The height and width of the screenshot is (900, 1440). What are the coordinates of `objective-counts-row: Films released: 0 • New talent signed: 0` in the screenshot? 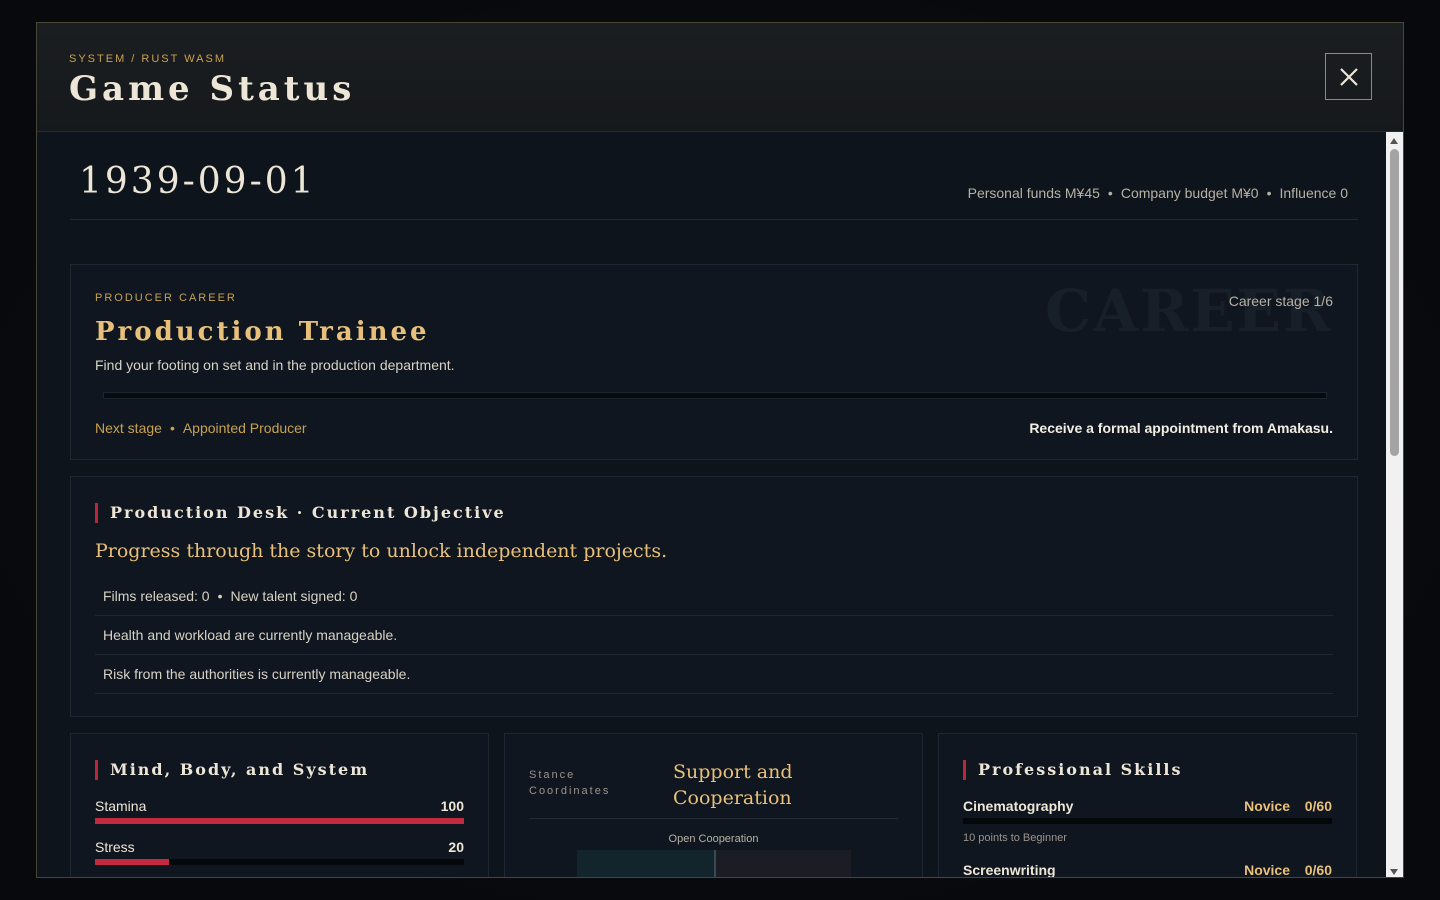 It's located at (714, 596).